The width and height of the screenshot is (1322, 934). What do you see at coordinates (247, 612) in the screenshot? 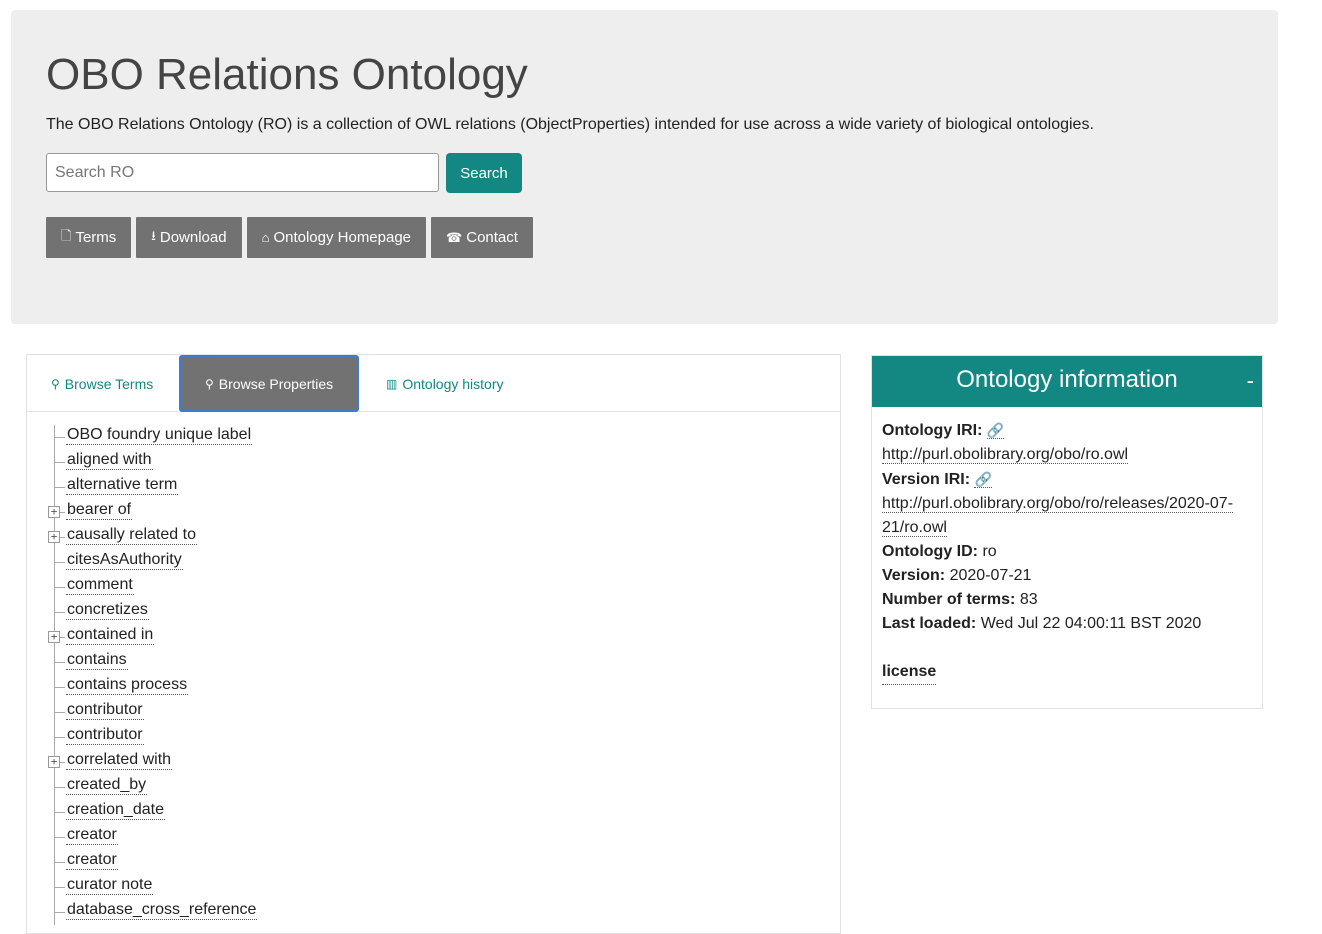
I see `tree-item: concretizes` at bounding box center [247, 612].